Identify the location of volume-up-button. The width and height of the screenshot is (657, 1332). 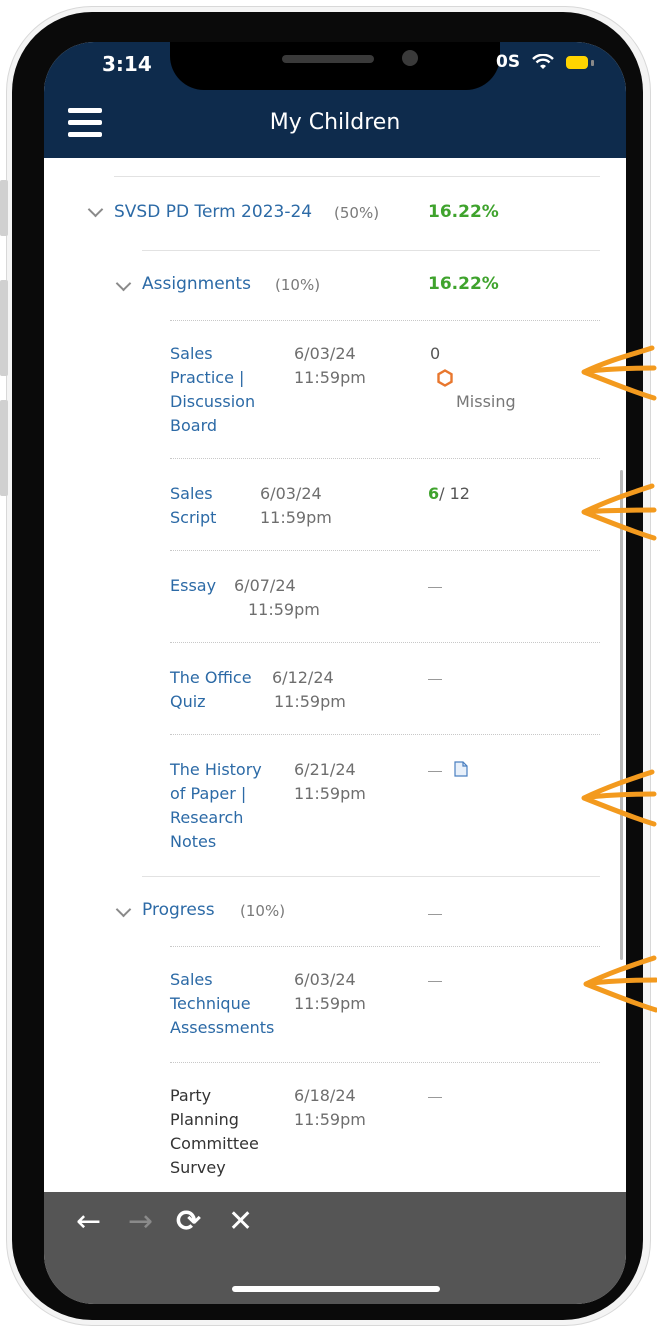
(4, 328).